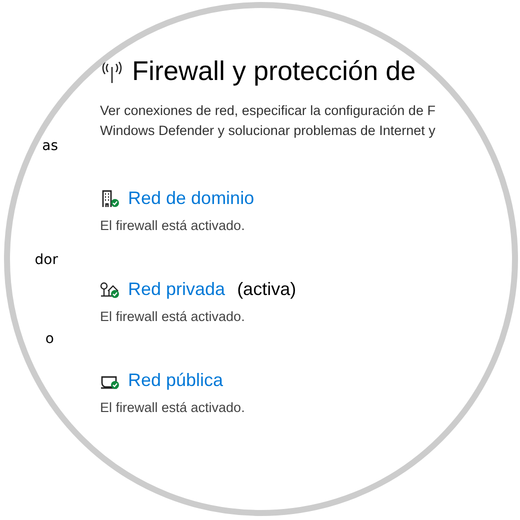  Describe the element at coordinates (266, 289) in the screenshot. I see `network-state: (activa)` at that location.